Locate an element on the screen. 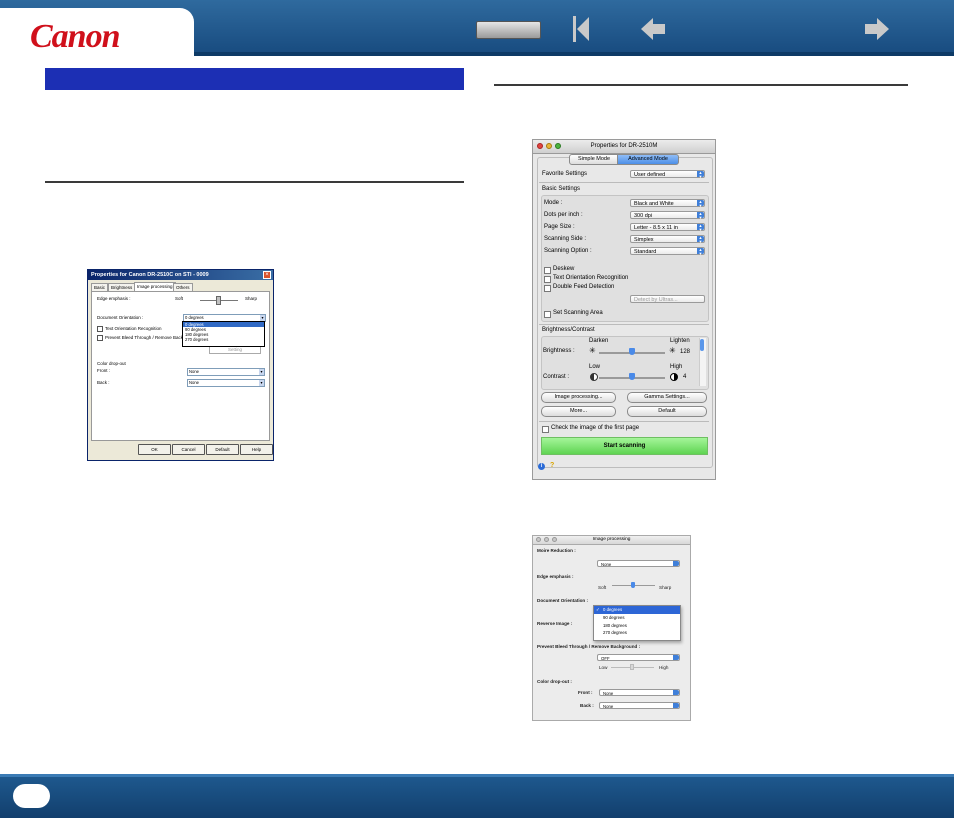 This screenshot has width=954, height=818. help-icon: ? is located at coordinates (552, 465).